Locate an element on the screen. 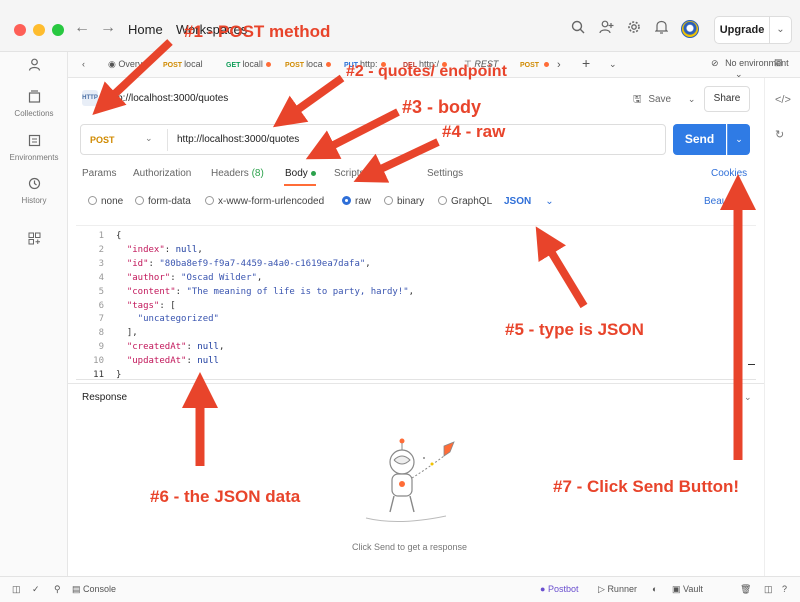 The height and width of the screenshot is (602, 800). tab-authorization: Authorization is located at coordinates (162, 173).